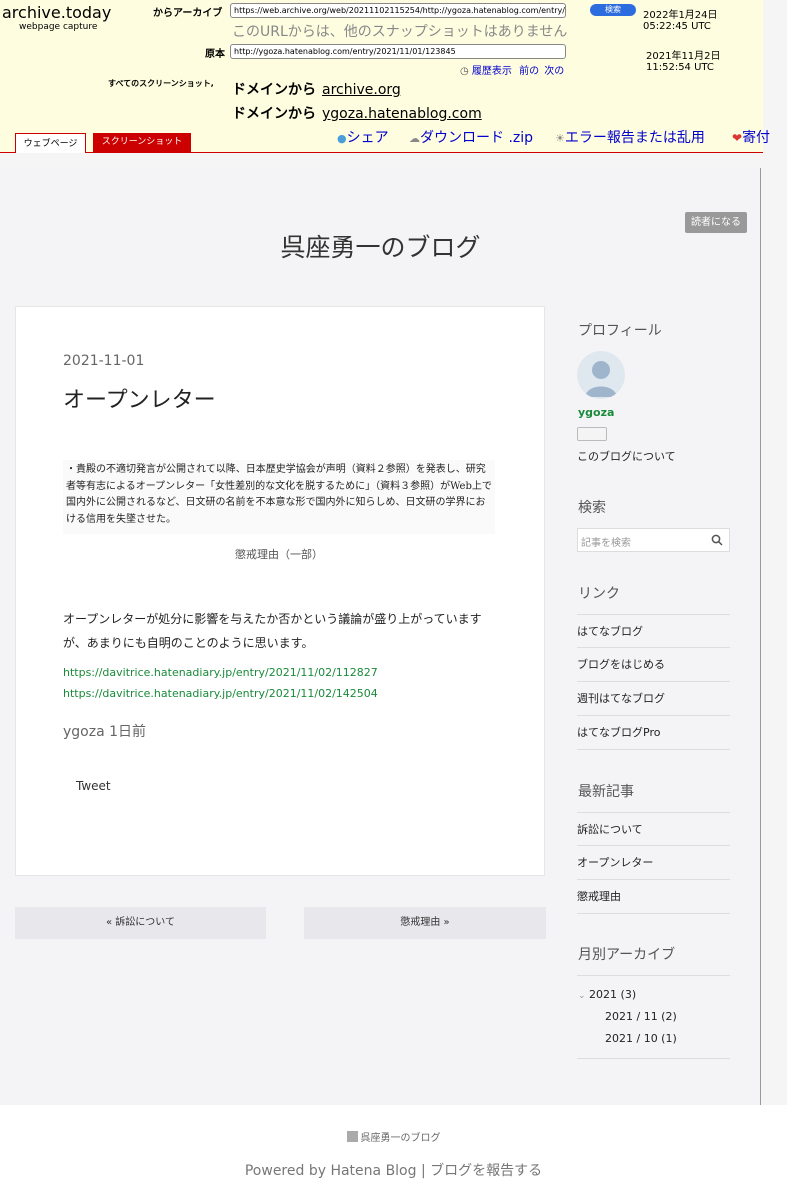  What do you see at coordinates (606, 543) in the screenshot?
I see `search-placeholder: 記事を検索` at bounding box center [606, 543].